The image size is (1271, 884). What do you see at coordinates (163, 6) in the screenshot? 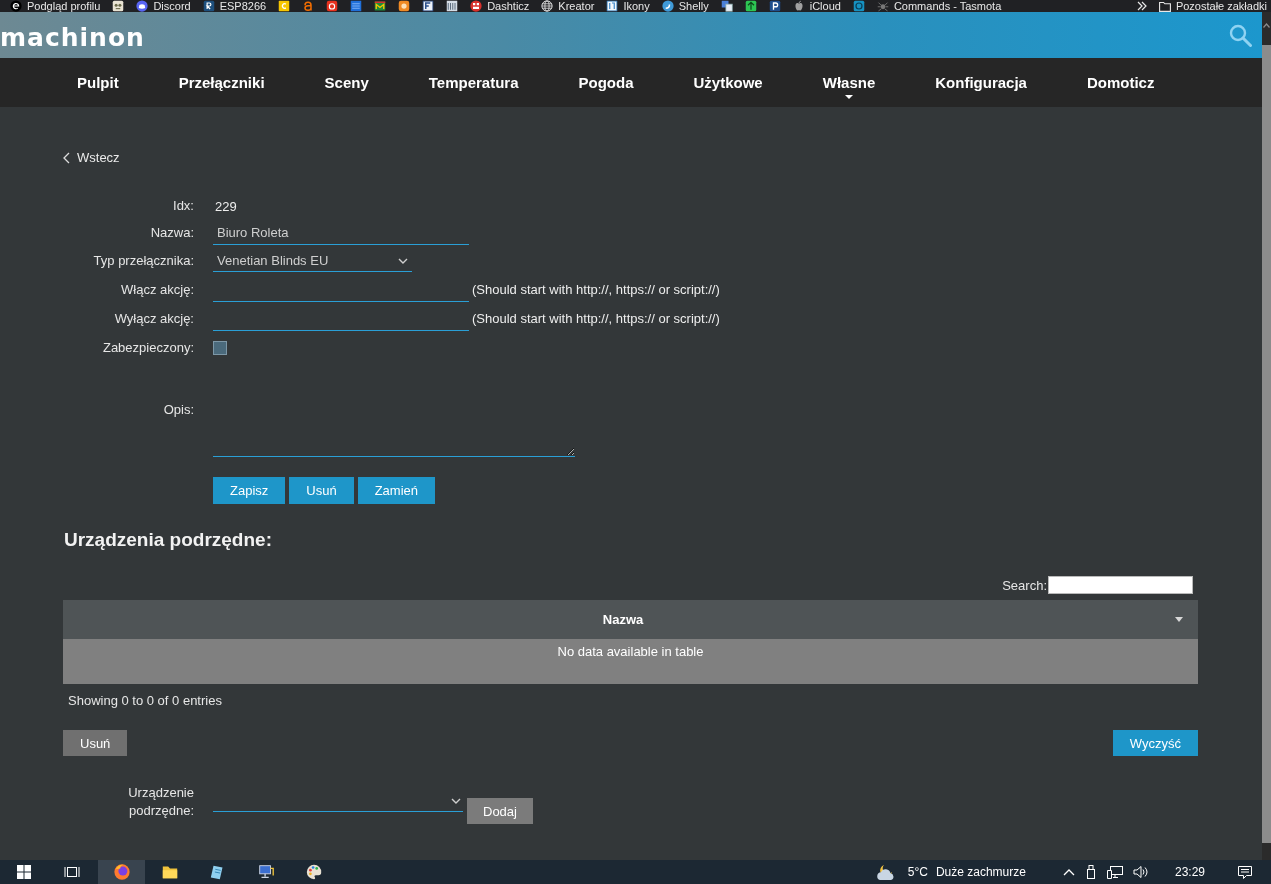
I see `bookmark-link: Discord` at bounding box center [163, 6].